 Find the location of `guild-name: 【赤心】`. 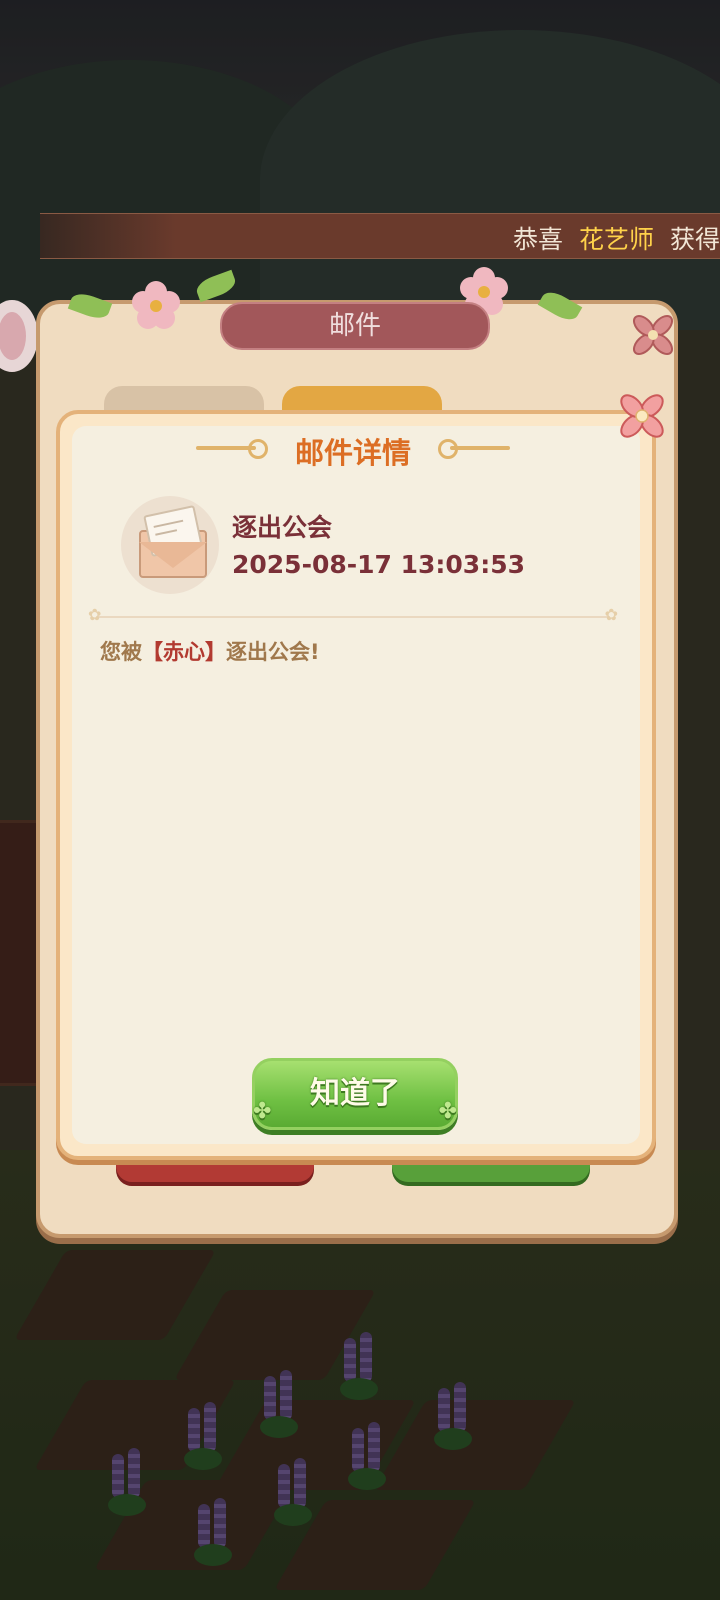

guild-name: 【赤心】 is located at coordinates (184, 652).